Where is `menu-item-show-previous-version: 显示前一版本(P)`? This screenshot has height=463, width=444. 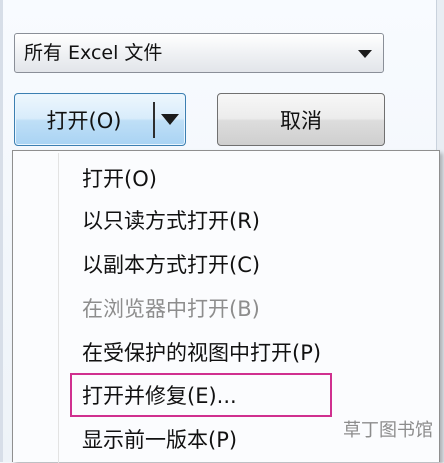
menu-item-show-previous-version: 显示前一版本(P) is located at coordinates (159, 440).